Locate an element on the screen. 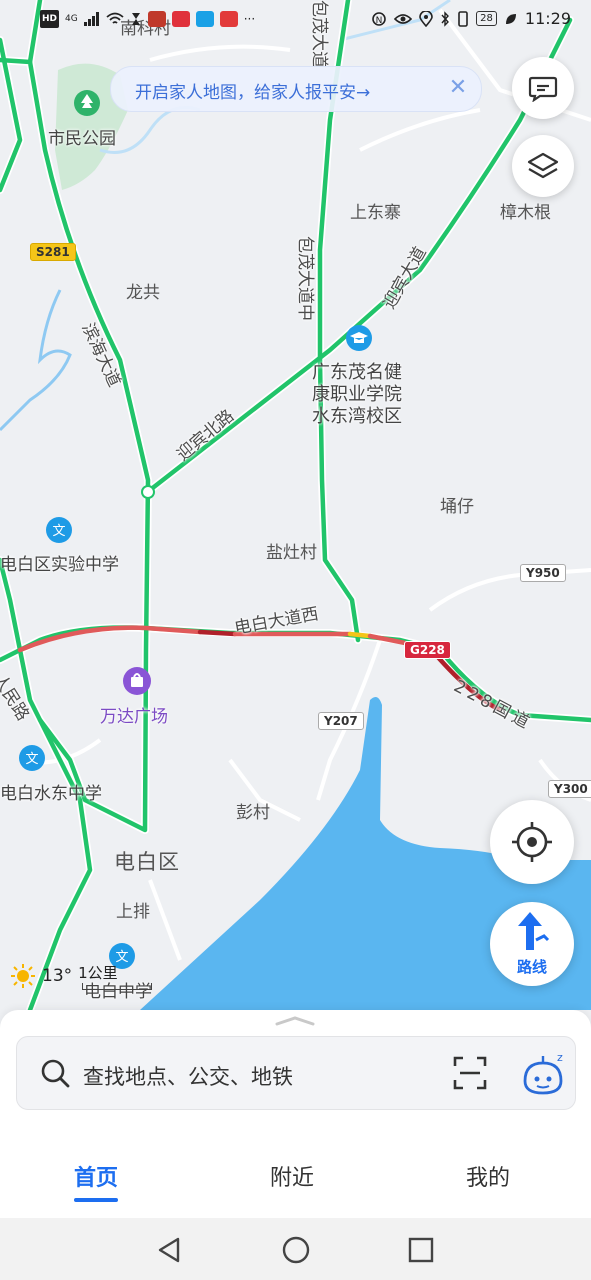 The height and width of the screenshot is (1280, 591). location-icon is located at coordinates (426, 18).